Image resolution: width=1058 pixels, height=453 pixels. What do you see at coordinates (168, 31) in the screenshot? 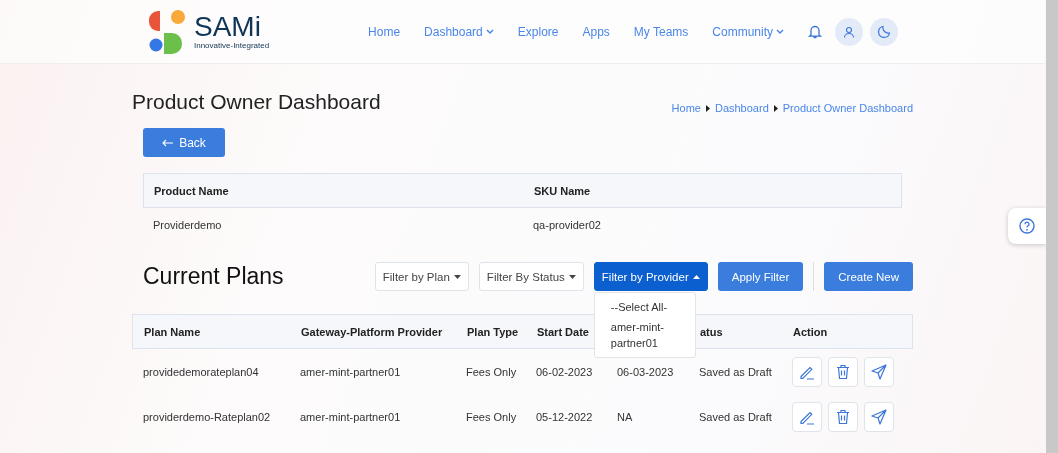
I see `logo-icon` at bounding box center [168, 31].